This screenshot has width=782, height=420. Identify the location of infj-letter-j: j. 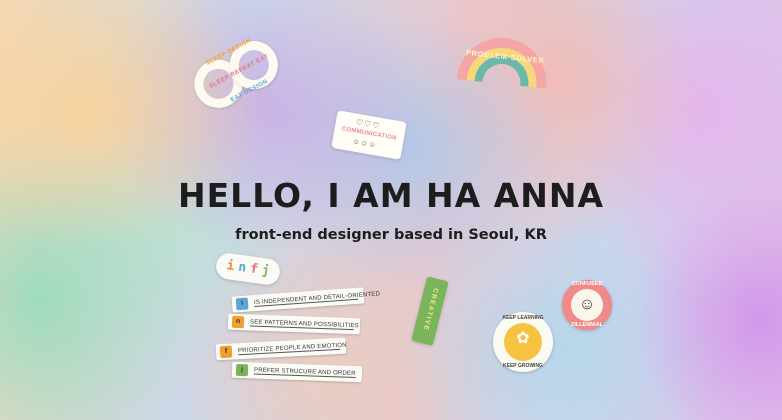
(265, 271).